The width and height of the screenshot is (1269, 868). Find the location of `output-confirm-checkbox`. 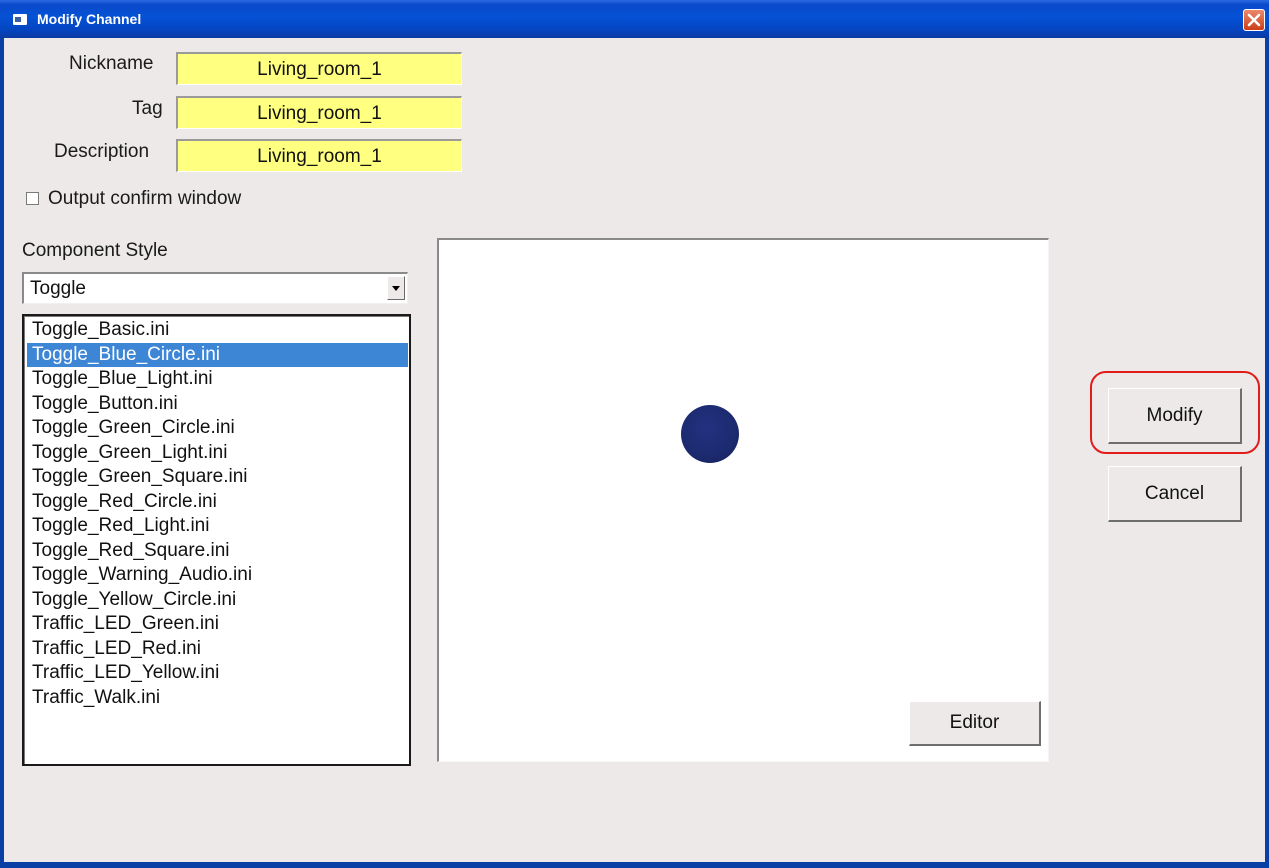

output-confirm-checkbox is located at coordinates (32, 198).